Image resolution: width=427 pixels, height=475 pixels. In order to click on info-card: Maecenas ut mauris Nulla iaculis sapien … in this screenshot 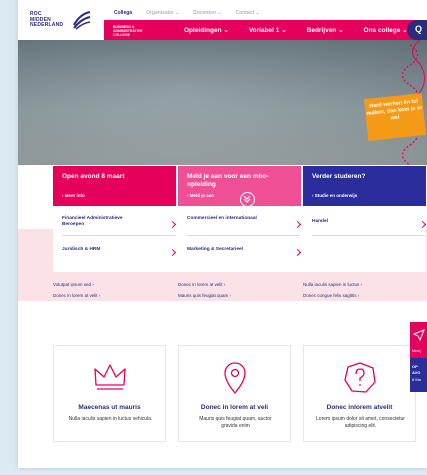, I will do `click(109, 393)`.